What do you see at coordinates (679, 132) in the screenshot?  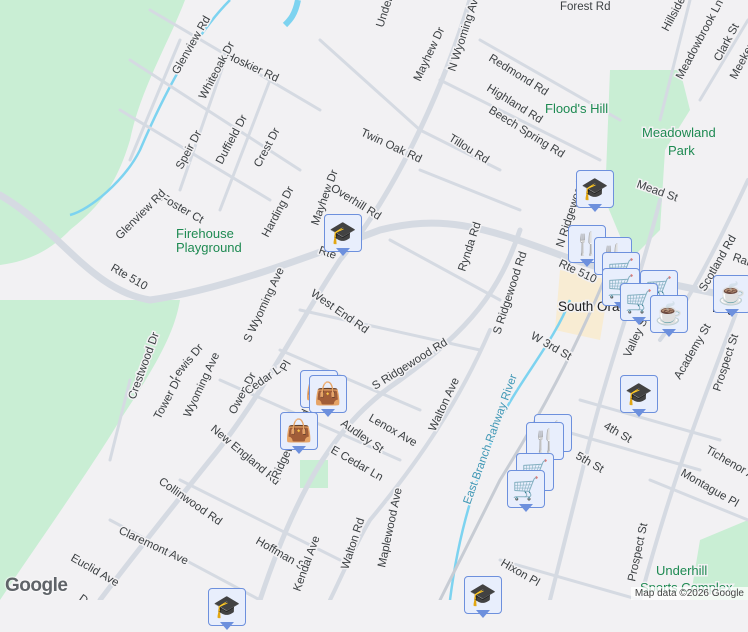 I see `map-label: Meadowland` at bounding box center [679, 132].